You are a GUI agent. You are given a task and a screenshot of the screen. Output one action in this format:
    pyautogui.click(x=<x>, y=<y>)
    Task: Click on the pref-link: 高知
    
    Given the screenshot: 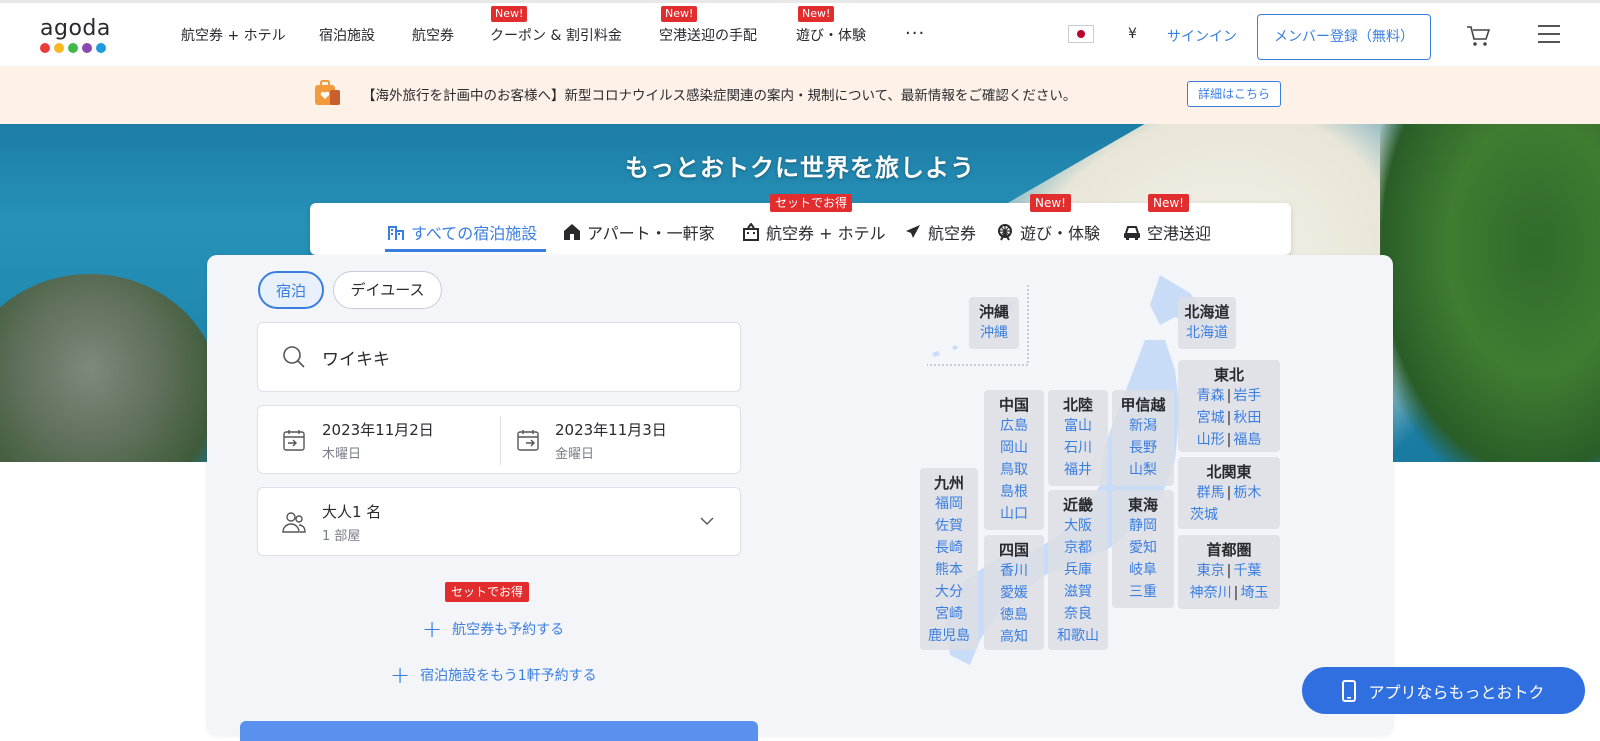 What is the action you would take?
    pyautogui.click(x=1014, y=637)
    